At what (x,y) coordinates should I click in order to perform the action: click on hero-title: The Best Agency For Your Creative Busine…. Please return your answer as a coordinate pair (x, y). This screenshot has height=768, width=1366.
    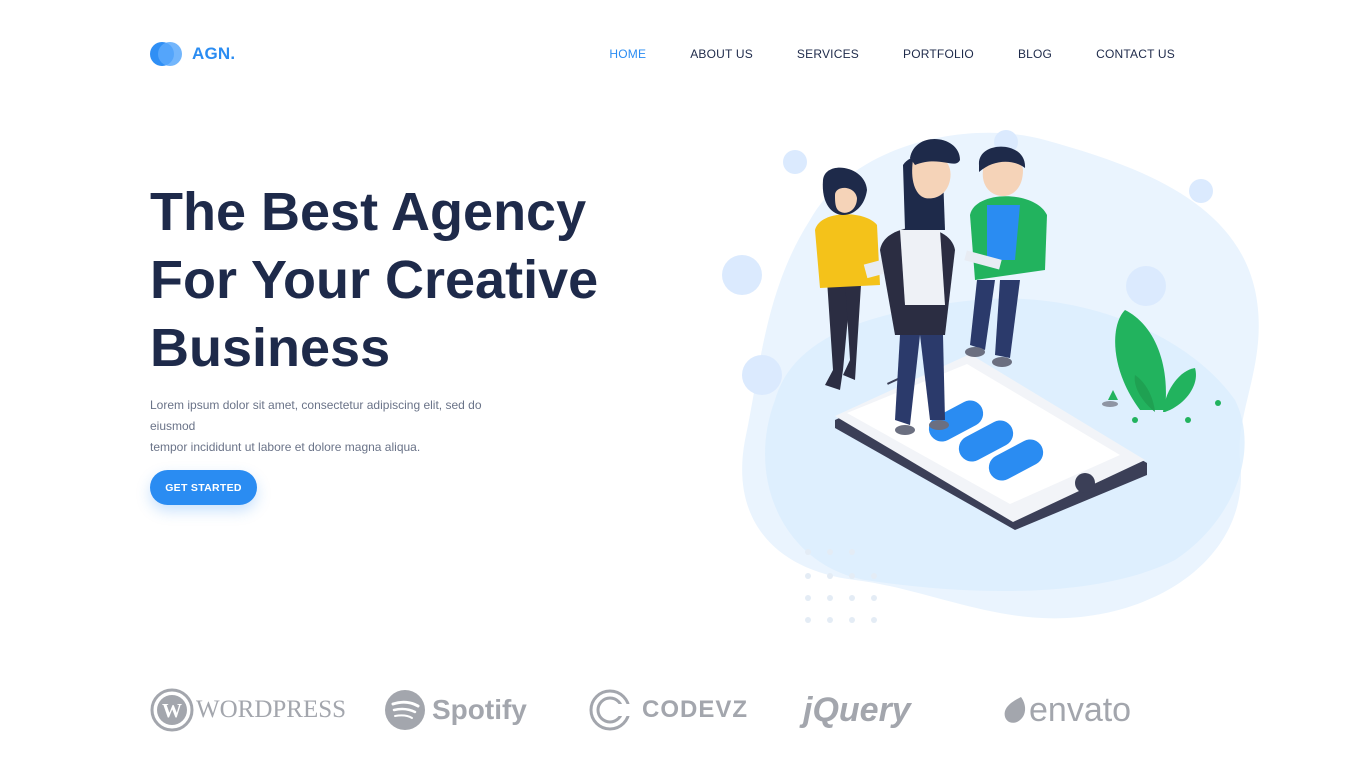
    Looking at the image, I should click on (410, 280).